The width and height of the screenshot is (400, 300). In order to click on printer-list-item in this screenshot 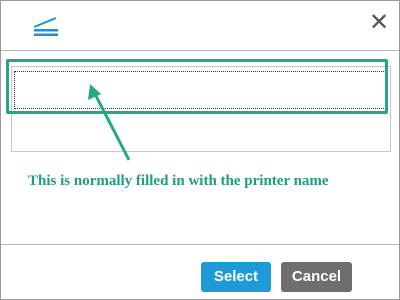, I will do `click(200, 132)`.